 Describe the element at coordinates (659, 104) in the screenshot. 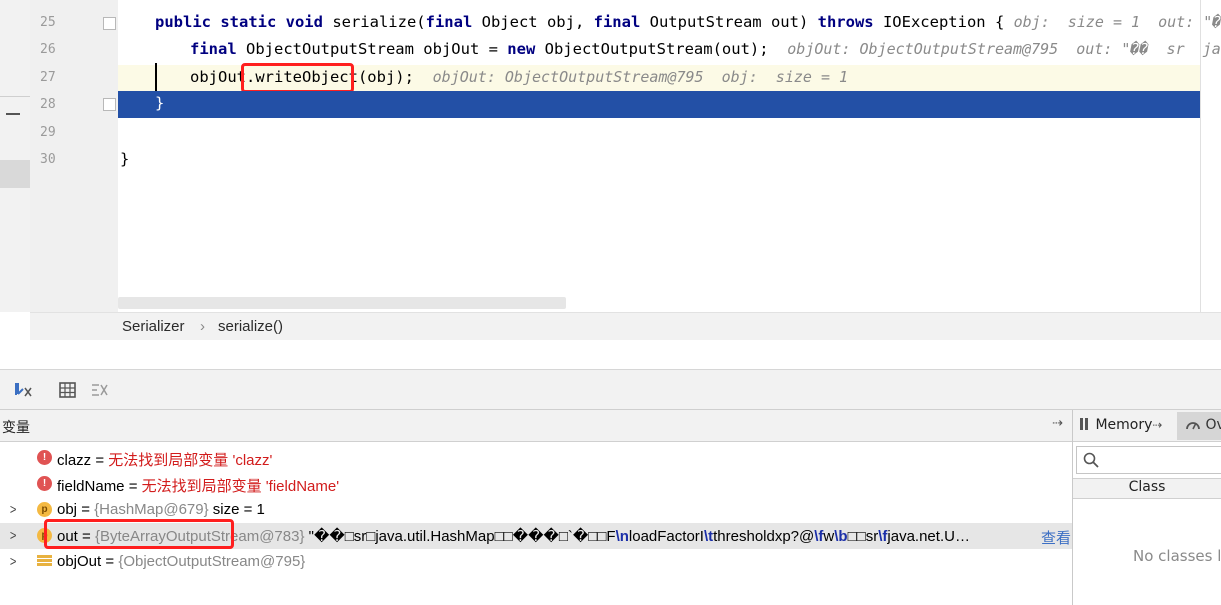

I see `code-line-28-execution-point: }` at that location.